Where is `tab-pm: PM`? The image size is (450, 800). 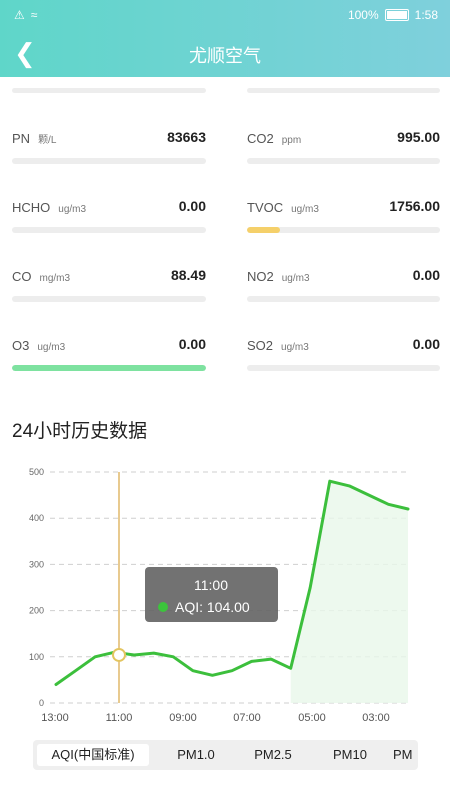
tab-pm: PM is located at coordinates (405, 755).